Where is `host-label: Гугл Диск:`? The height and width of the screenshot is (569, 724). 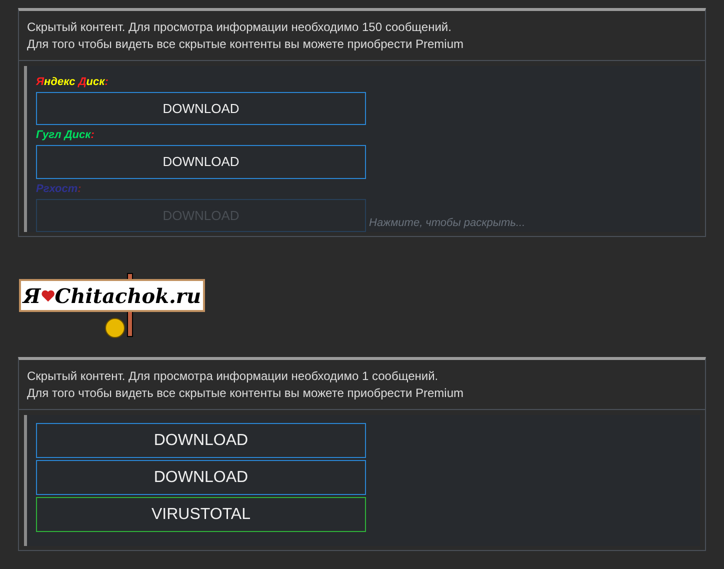 host-label: Гугл Диск: is located at coordinates (66, 136).